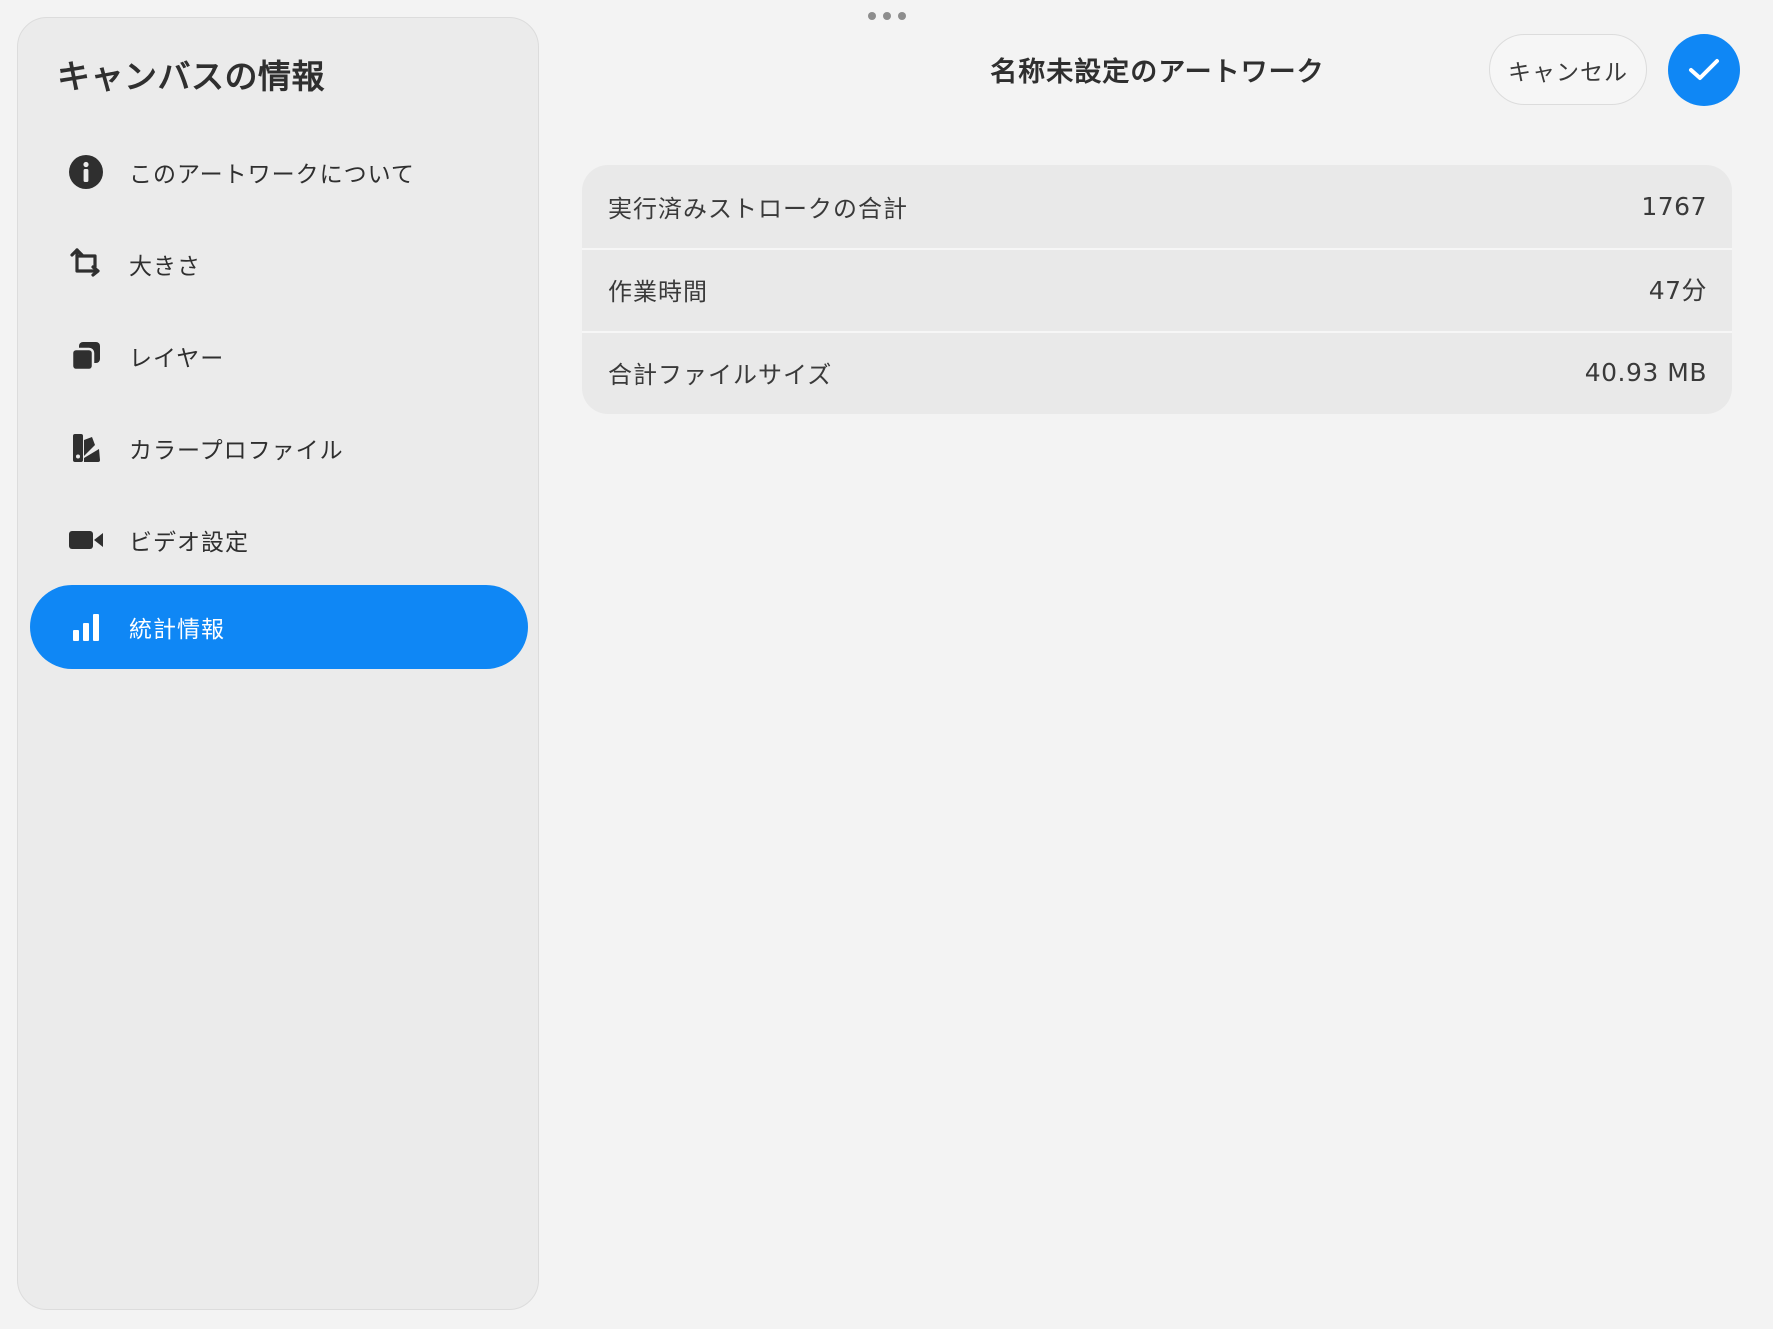 The width and height of the screenshot is (1773, 1329). What do you see at coordinates (1157, 72) in the screenshot?
I see `page-title: 名称未設定のアートワーク` at bounding box center [1157, 72].